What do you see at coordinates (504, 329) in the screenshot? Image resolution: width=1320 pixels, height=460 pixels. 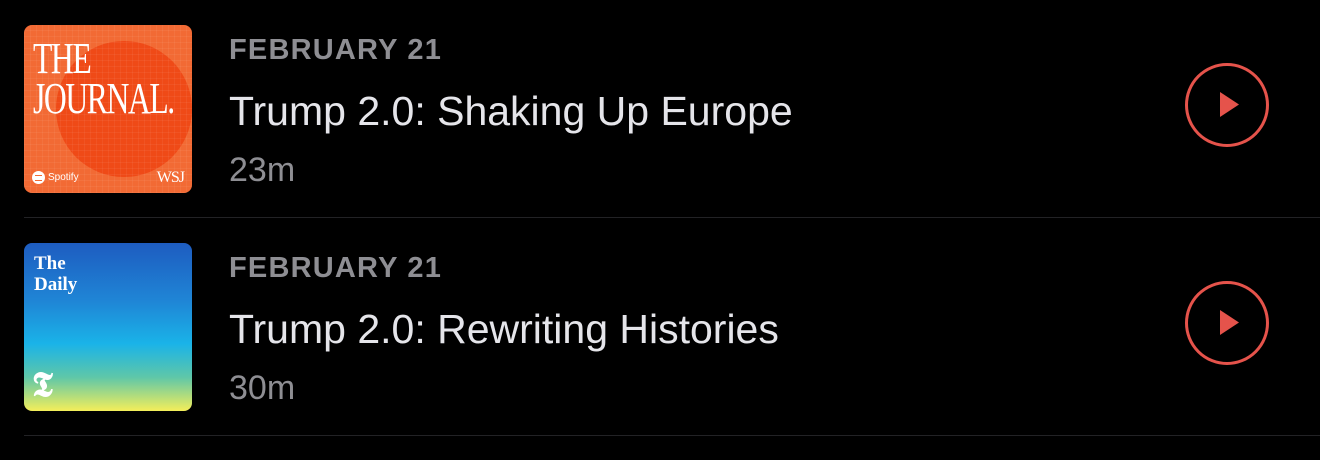 I see `episode-title: Trump 2.0: Rewriting Histories` at bounding box center [504, 329].